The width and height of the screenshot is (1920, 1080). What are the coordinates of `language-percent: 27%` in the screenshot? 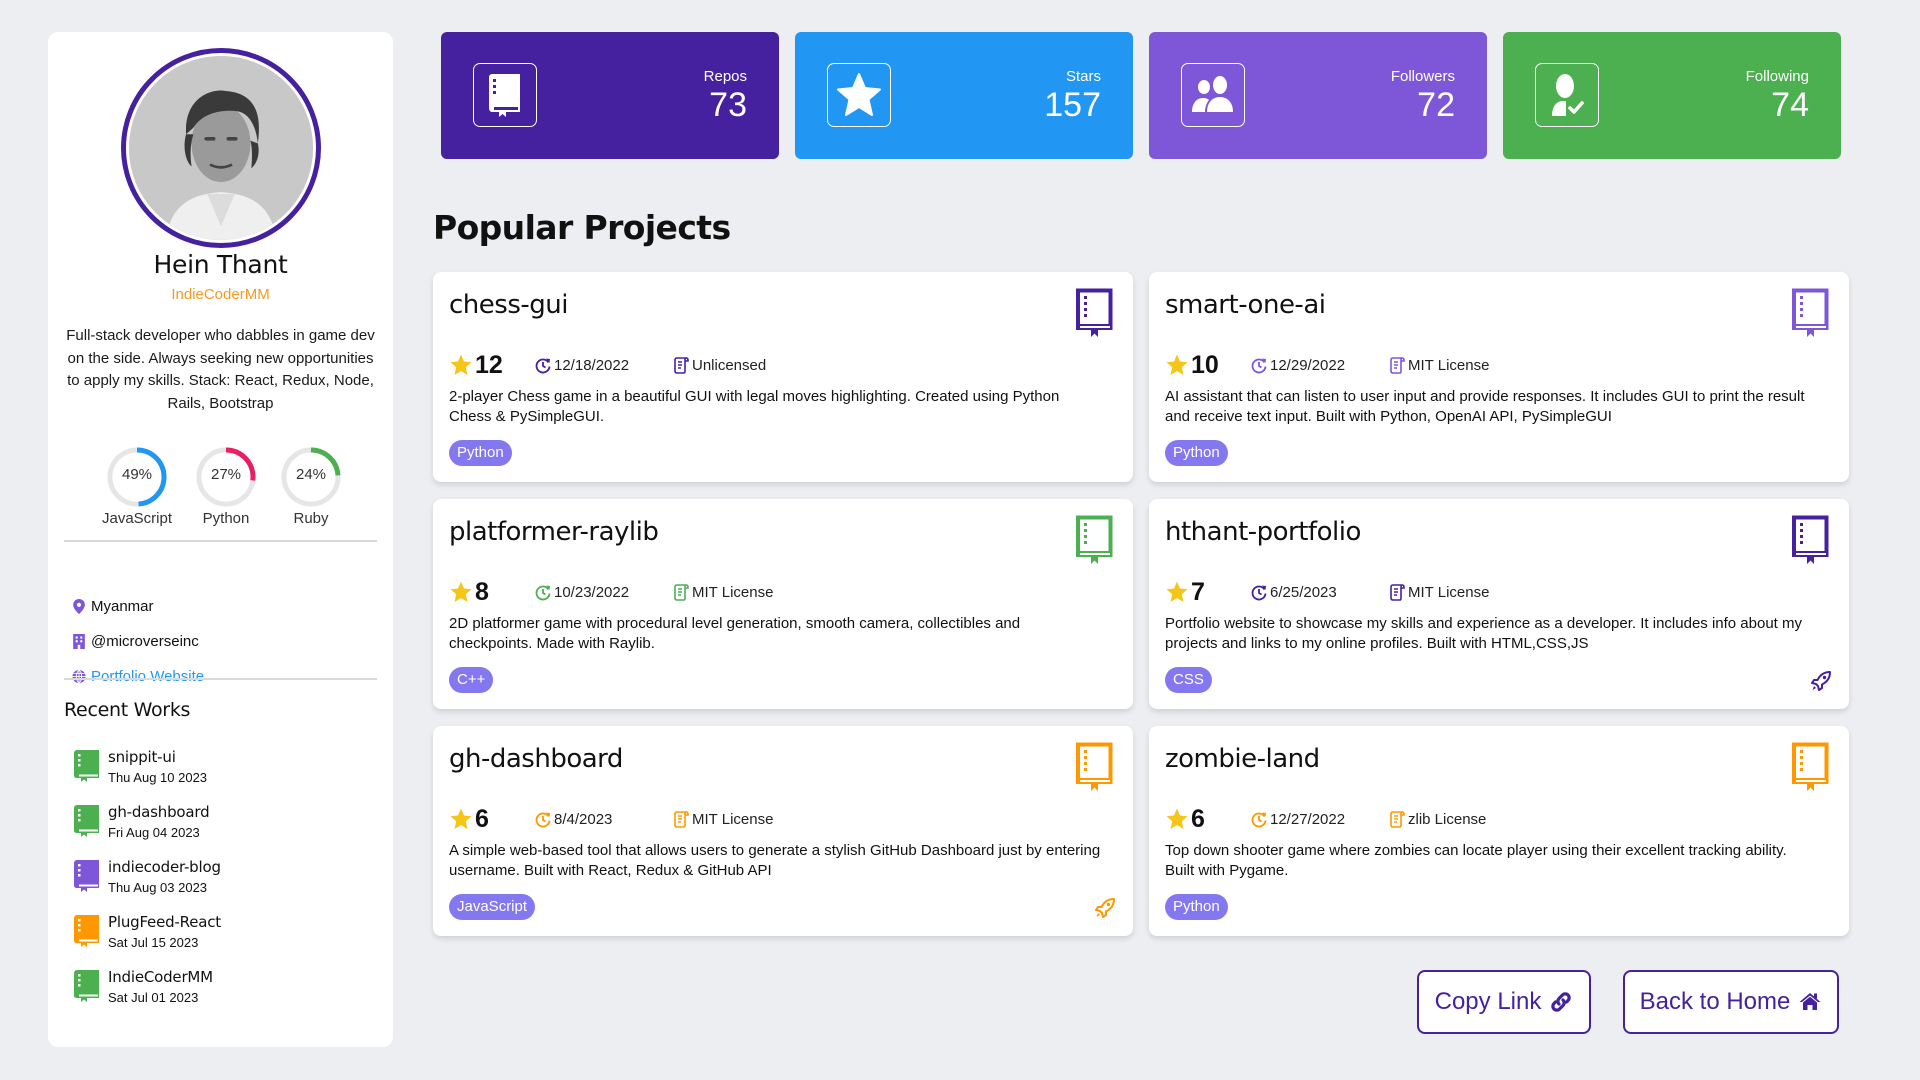 It's located at (226, 474).